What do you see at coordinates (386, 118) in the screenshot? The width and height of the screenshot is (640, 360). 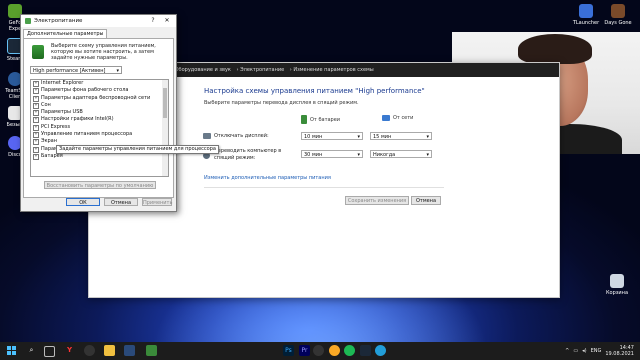 I see `plug-icon` at bounding box center [386, 118].